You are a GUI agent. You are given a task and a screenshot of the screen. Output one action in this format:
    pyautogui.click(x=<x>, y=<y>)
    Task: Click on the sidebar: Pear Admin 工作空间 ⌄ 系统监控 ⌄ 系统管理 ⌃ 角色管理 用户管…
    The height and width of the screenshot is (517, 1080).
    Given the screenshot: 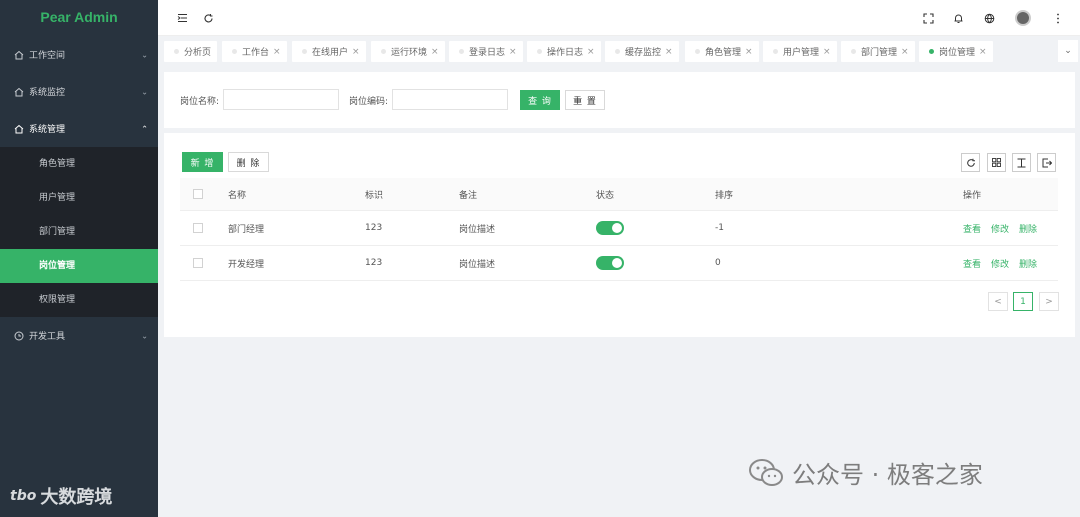 What is the action you would take?
    pyautogui.click(x=79, y=258)
    